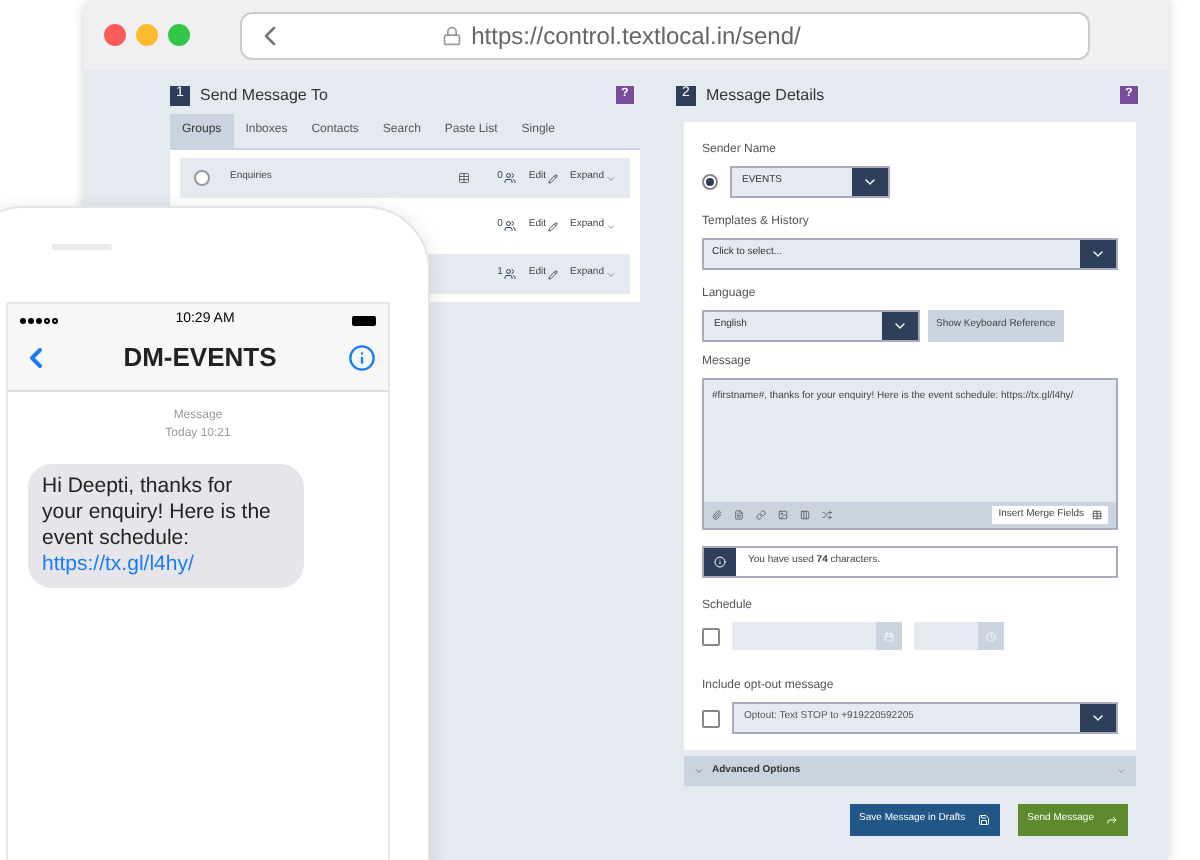  What do you see at coordinates (1112, 820) in the screenshot?
I see `forward-arrow-icon` at bounding box center [1112, 820].